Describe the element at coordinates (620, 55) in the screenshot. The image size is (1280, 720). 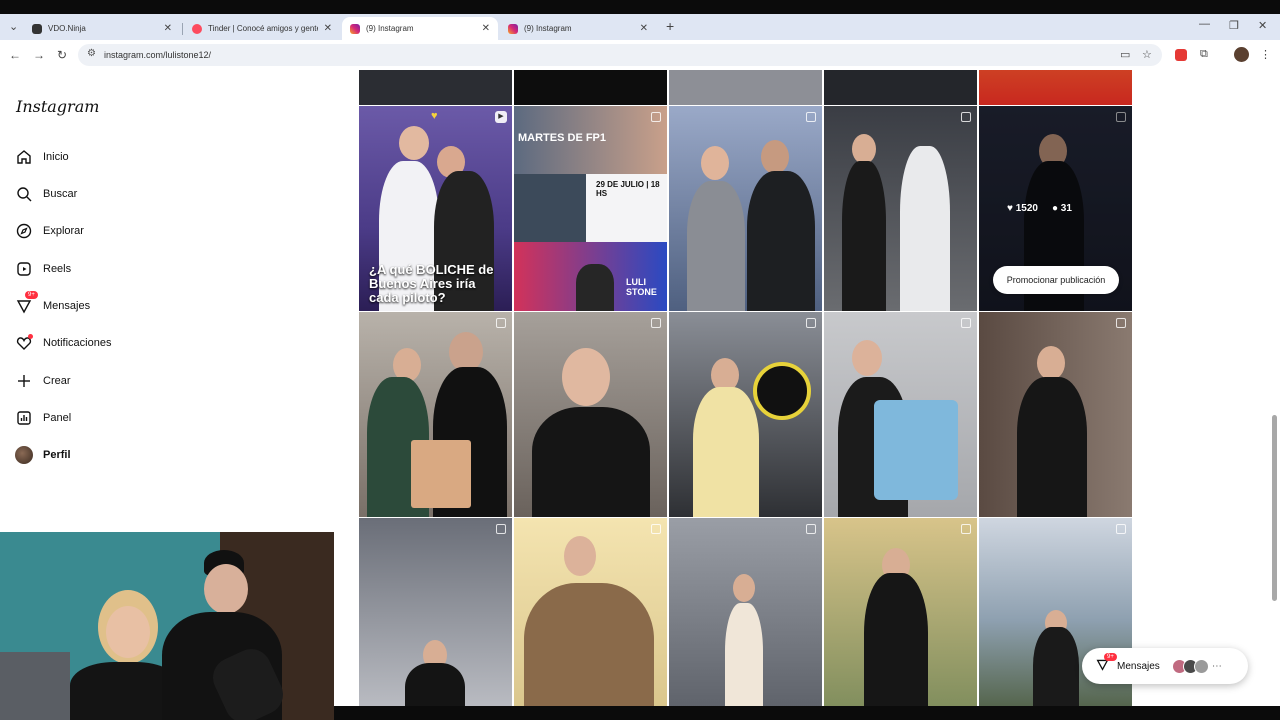
I see `omnibox: ⚙ instagram.com/lulistone12/` at that location.